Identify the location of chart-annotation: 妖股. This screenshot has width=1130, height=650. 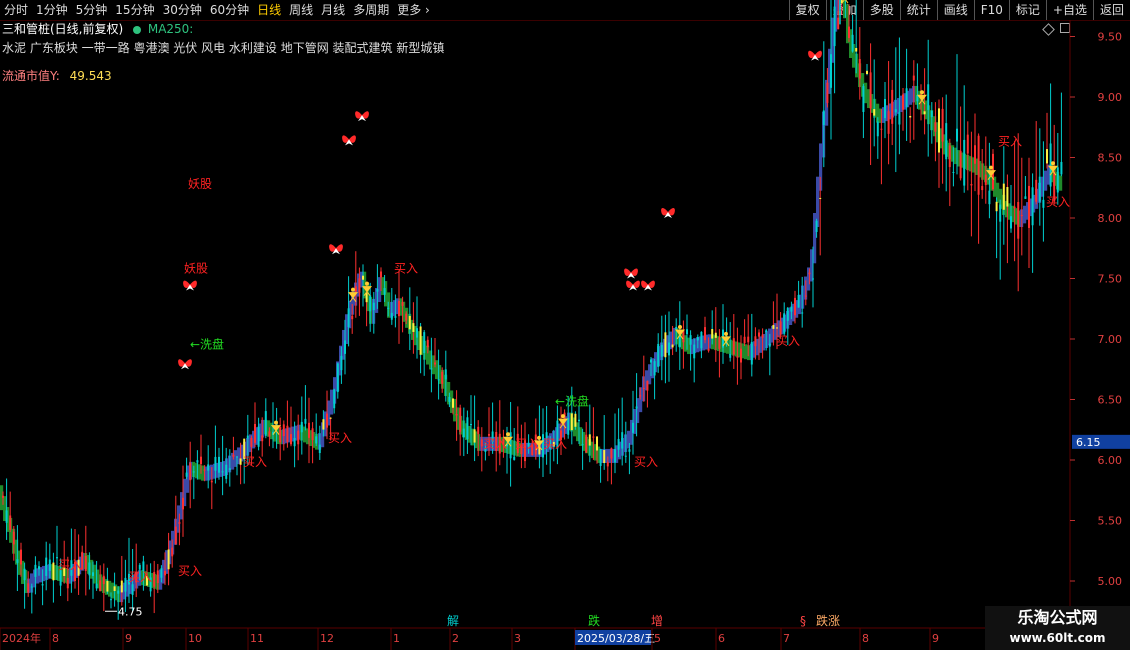
(196, 268).